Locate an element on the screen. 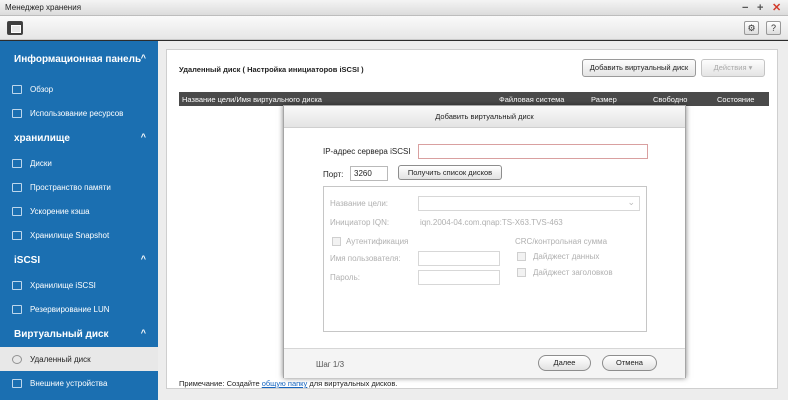 This screenshot has width=788, height=400. minimize-icon: − is located at coordinates (745, 8).